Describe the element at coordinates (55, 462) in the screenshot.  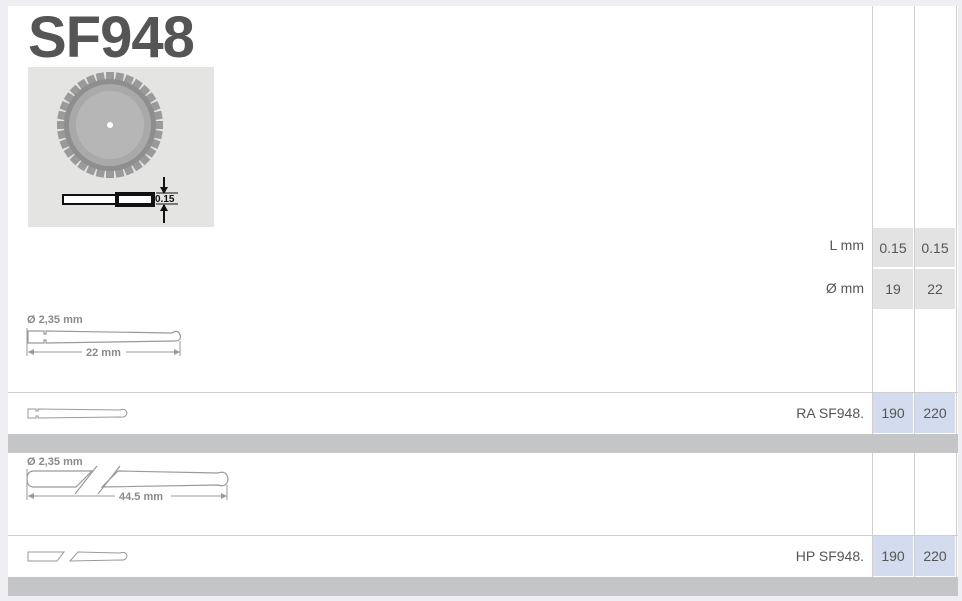
I see `hp-diameter-label: Ø 2,35 mm` at that location.